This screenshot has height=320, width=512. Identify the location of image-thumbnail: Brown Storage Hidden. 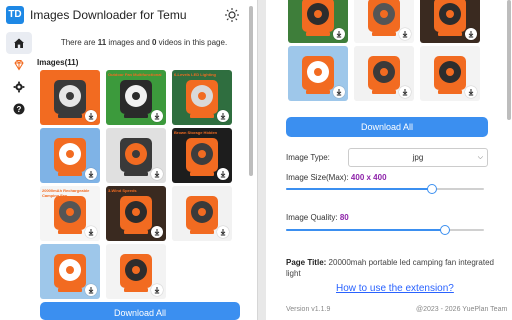
(202, 155).